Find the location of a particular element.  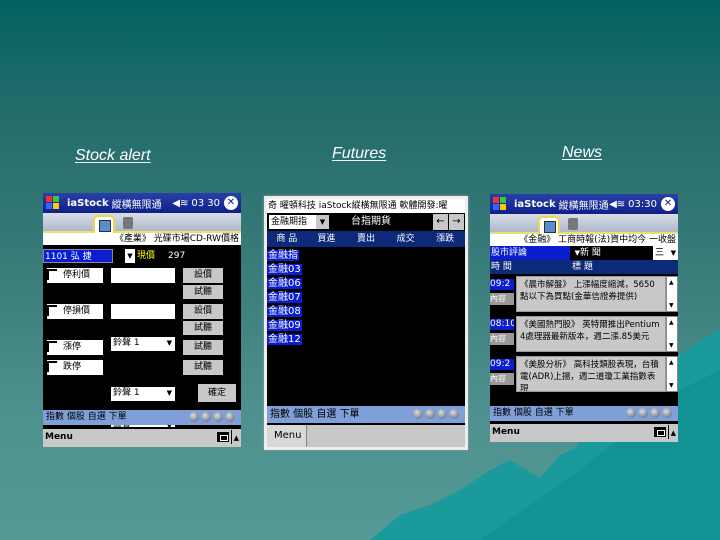

take-profit-checkbox: 停利價 is located at coordinates (75, 275).